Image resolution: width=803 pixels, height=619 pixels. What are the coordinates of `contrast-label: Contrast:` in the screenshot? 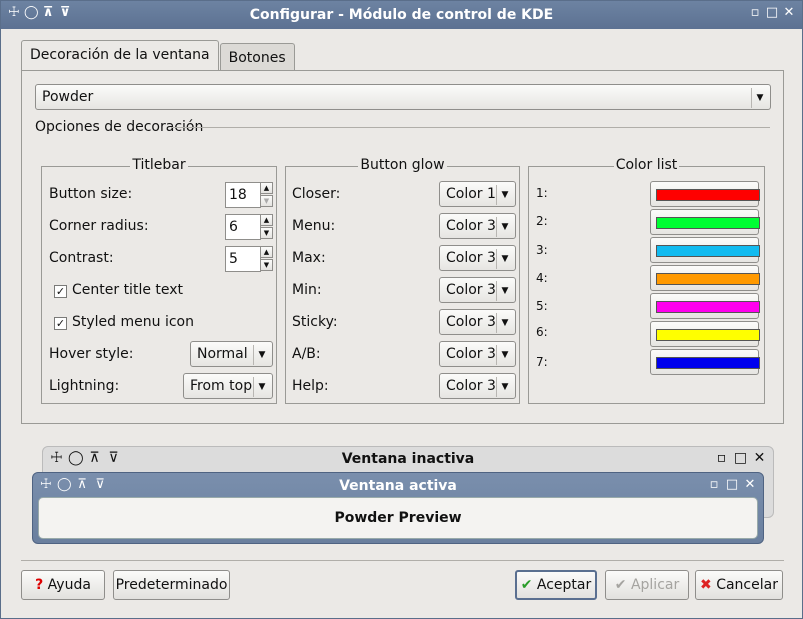 It's located at (81, 258).